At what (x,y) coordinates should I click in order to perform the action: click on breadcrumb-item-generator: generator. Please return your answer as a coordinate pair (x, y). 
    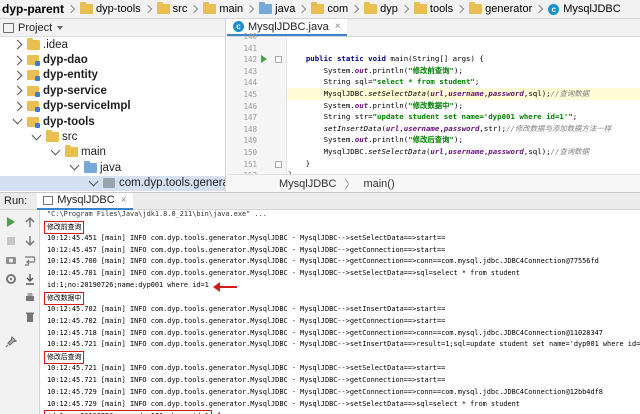
    Looking at the image, I should click on (501, 8).